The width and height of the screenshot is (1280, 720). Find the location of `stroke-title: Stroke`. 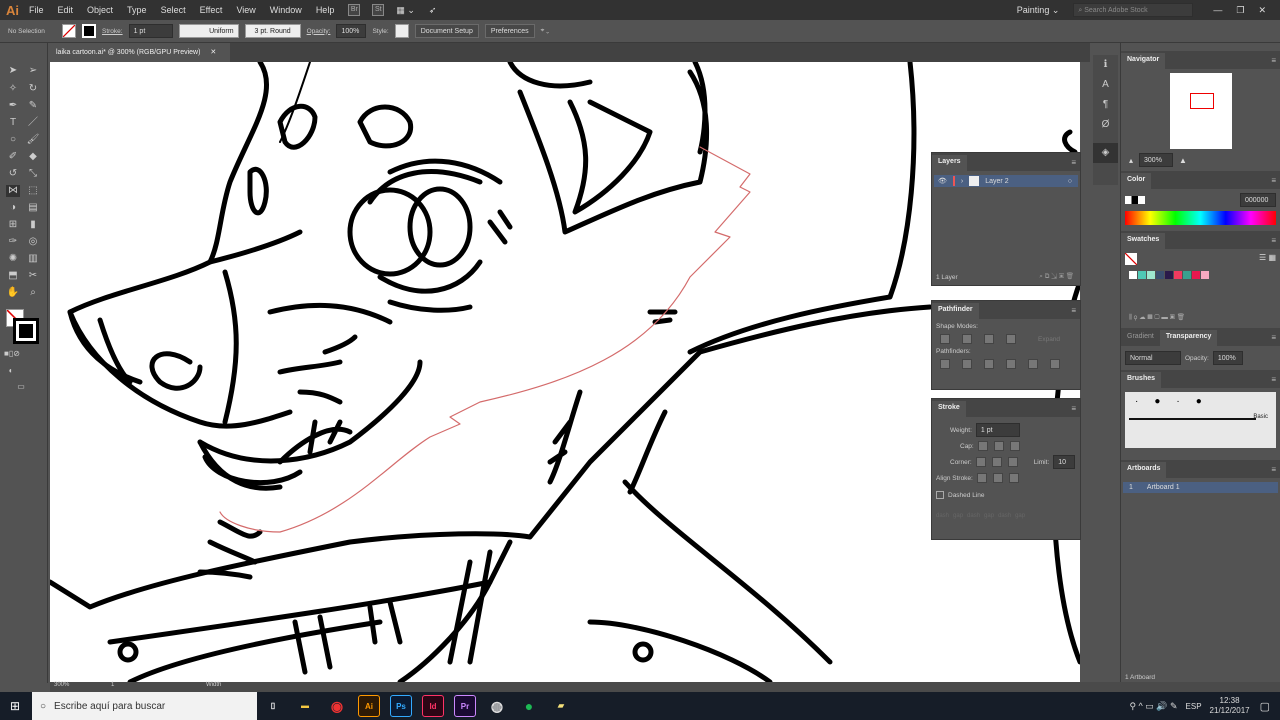

stroke-title: Stroke is located at coordinates (949, 409).